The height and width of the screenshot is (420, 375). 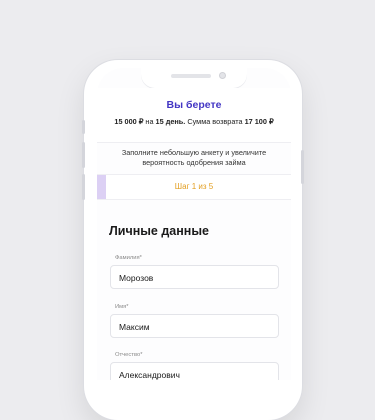 What do you see at coordinates (134, 327) in the screenshot?
I see `firstname-value: Максим` at bounding box center [134, 327].